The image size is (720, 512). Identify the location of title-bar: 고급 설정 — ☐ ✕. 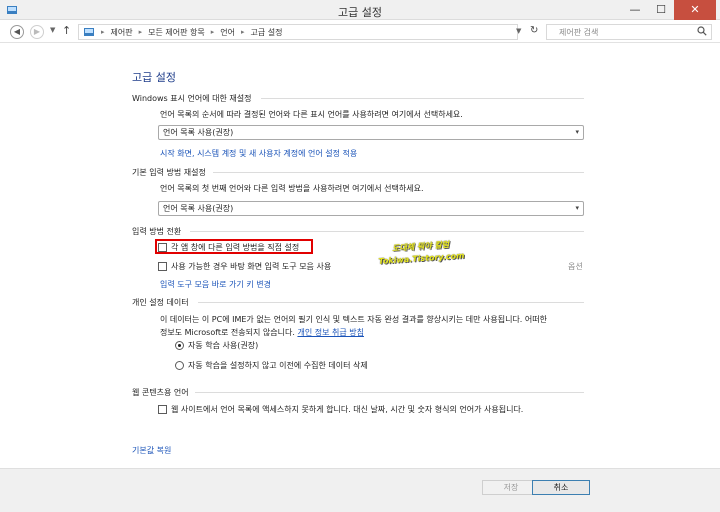
(360, 10).